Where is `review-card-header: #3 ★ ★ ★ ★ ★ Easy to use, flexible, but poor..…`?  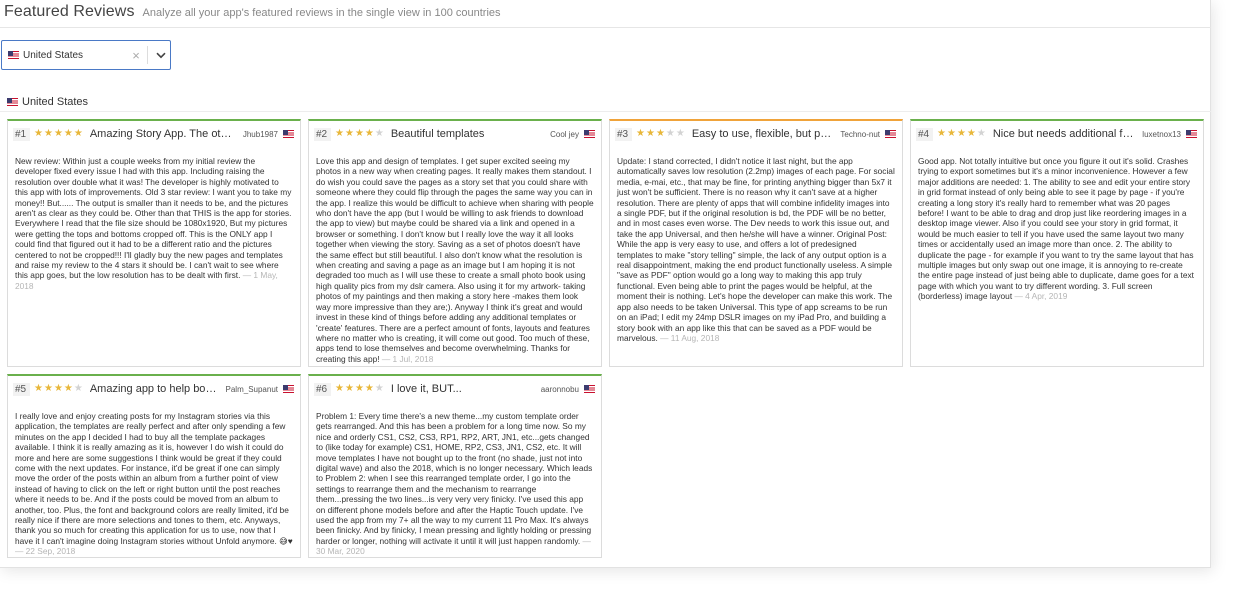 review-card-header: #3 ★ ★ ★ ★ ★ Easy to use, flexible, but poor..… is located at coordinates (755, 134).